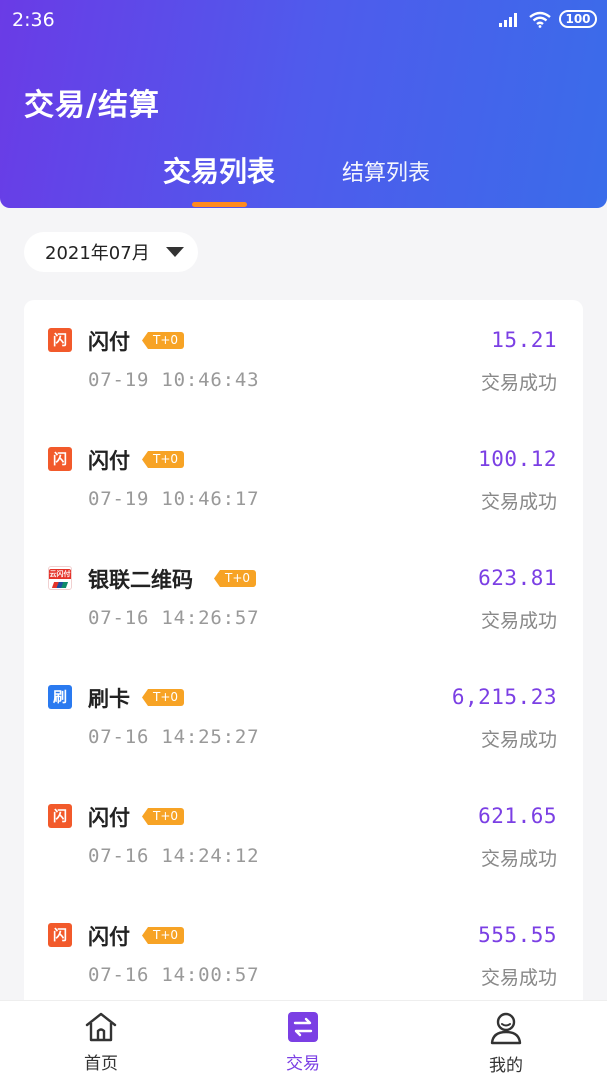  I want to click on battery-icon: 100, so click(578, 19).